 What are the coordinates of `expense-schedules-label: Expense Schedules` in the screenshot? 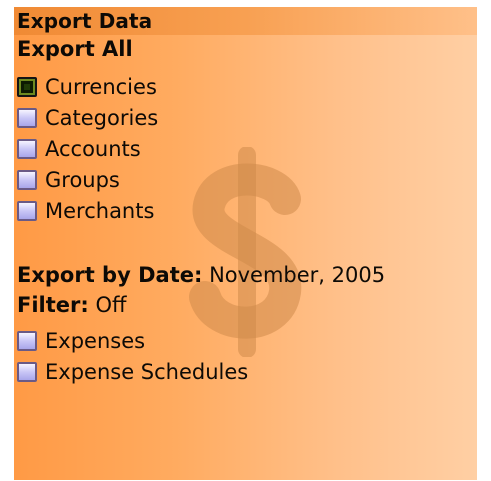 It's located at (147, 372).